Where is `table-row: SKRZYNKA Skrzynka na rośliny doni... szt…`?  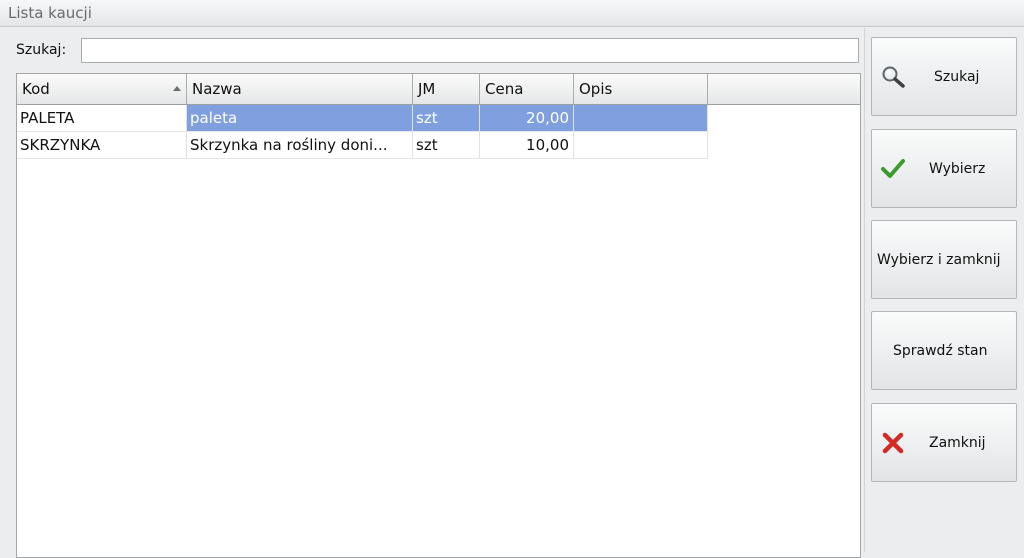 table-row: SKRZYNKA Skrzynka na rośliny doni... szt… is located at coordinates (362, 145).